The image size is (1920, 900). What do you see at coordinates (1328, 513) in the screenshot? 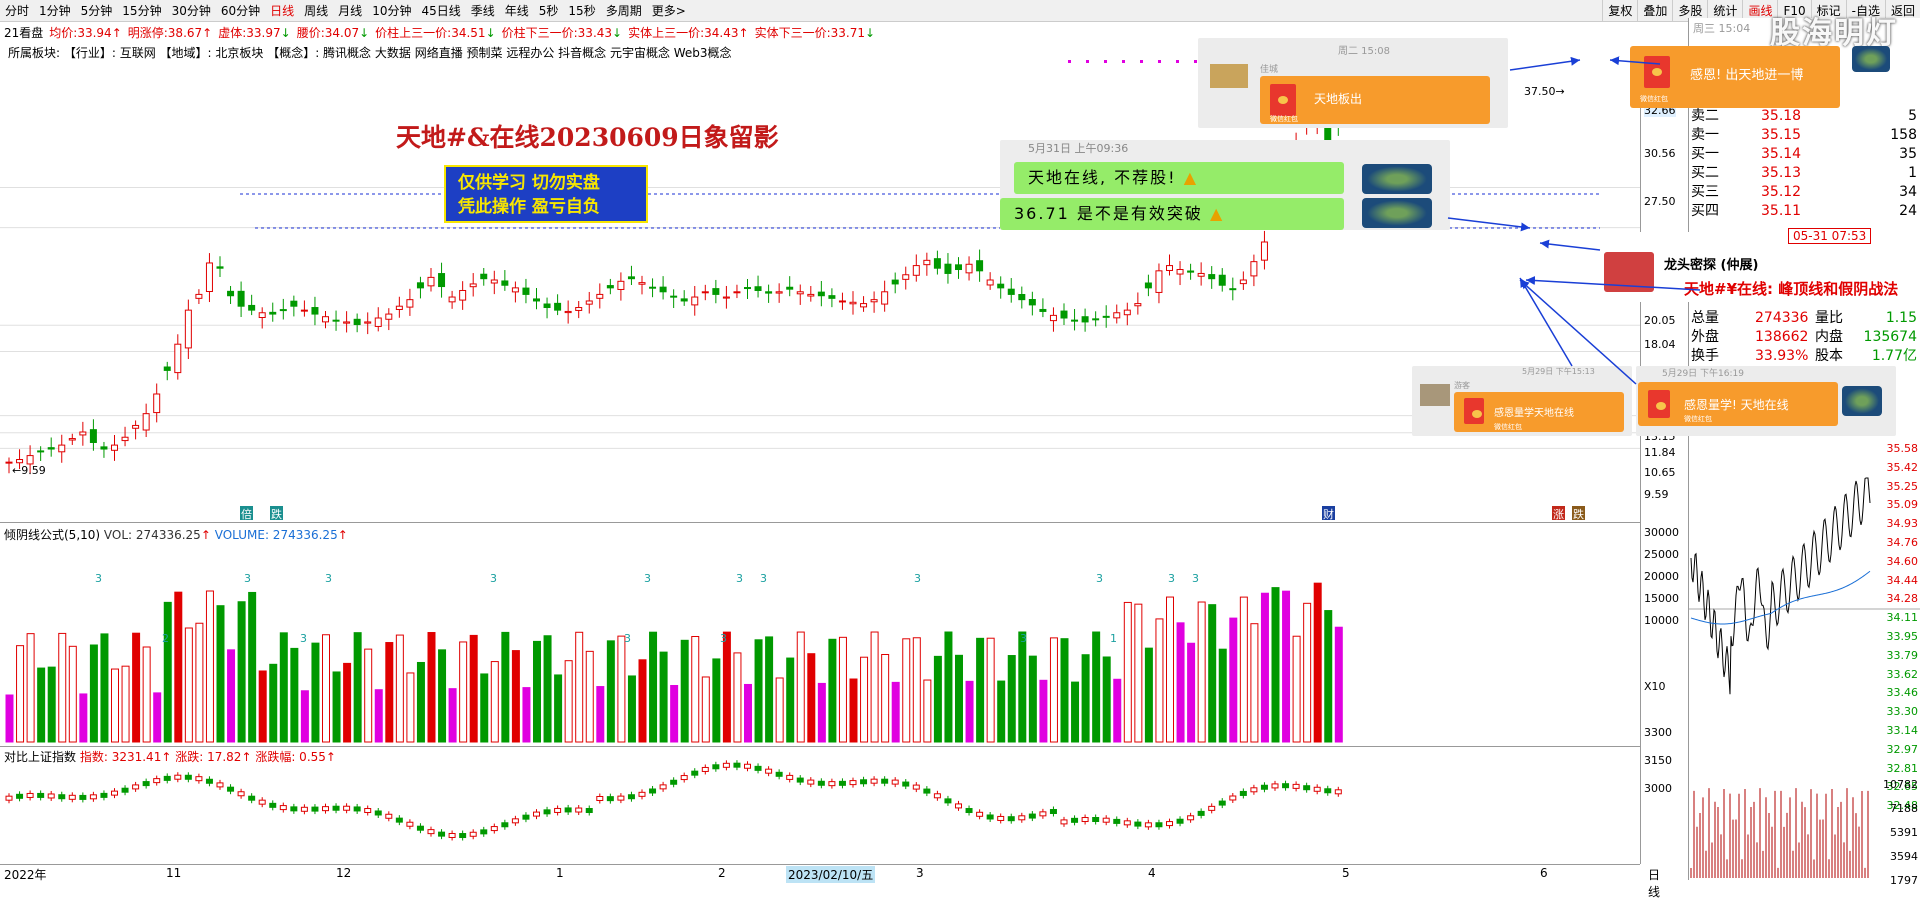
I see `event-badge: 财` at bounding box center [1328, 513].